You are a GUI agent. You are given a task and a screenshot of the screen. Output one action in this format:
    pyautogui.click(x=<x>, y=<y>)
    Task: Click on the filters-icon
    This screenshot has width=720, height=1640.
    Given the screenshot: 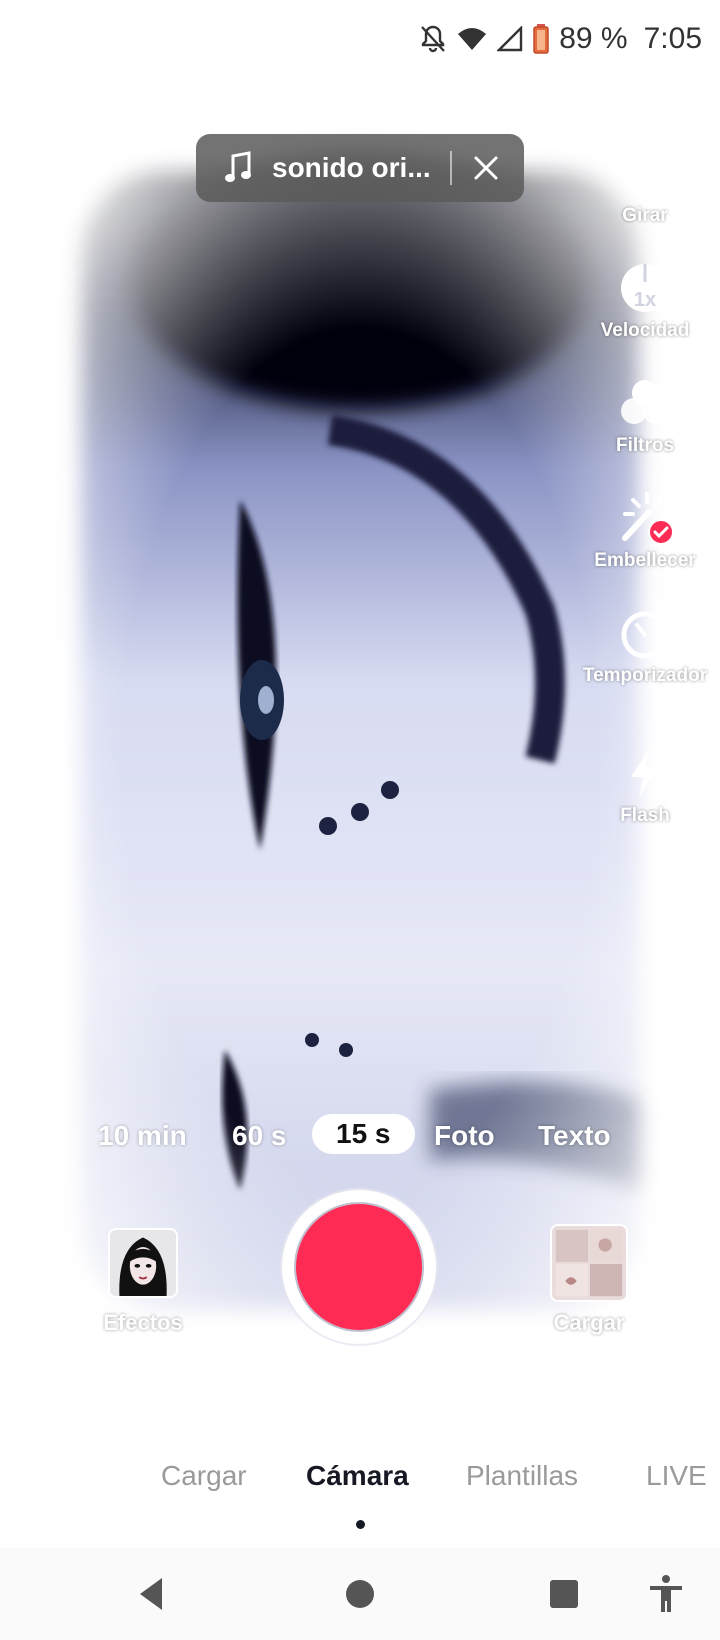 What is the action you would take?
    pyautogui.click(x=645, y=402)
    